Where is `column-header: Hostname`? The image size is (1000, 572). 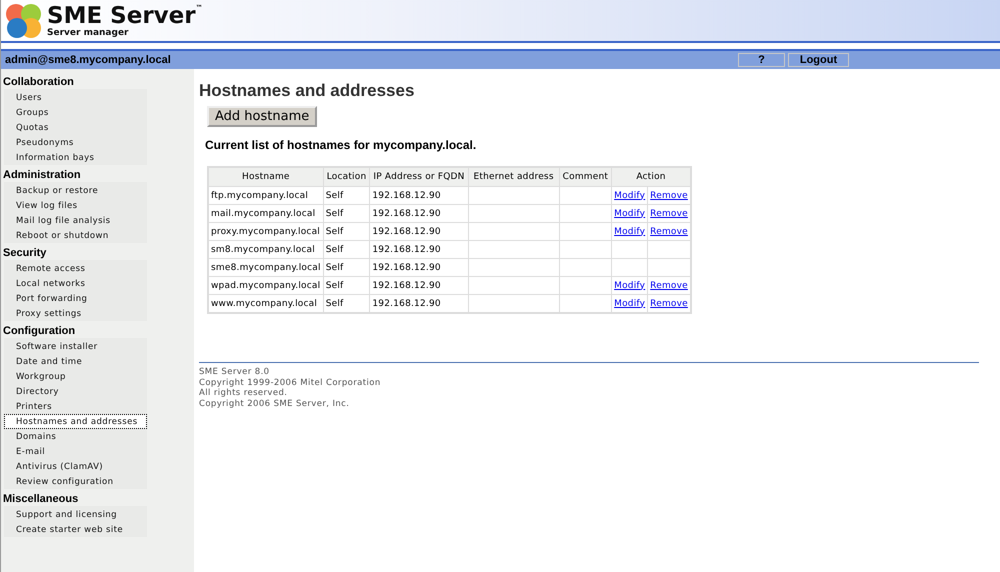
column-header: Hostname is located at coordinates (266, 177).